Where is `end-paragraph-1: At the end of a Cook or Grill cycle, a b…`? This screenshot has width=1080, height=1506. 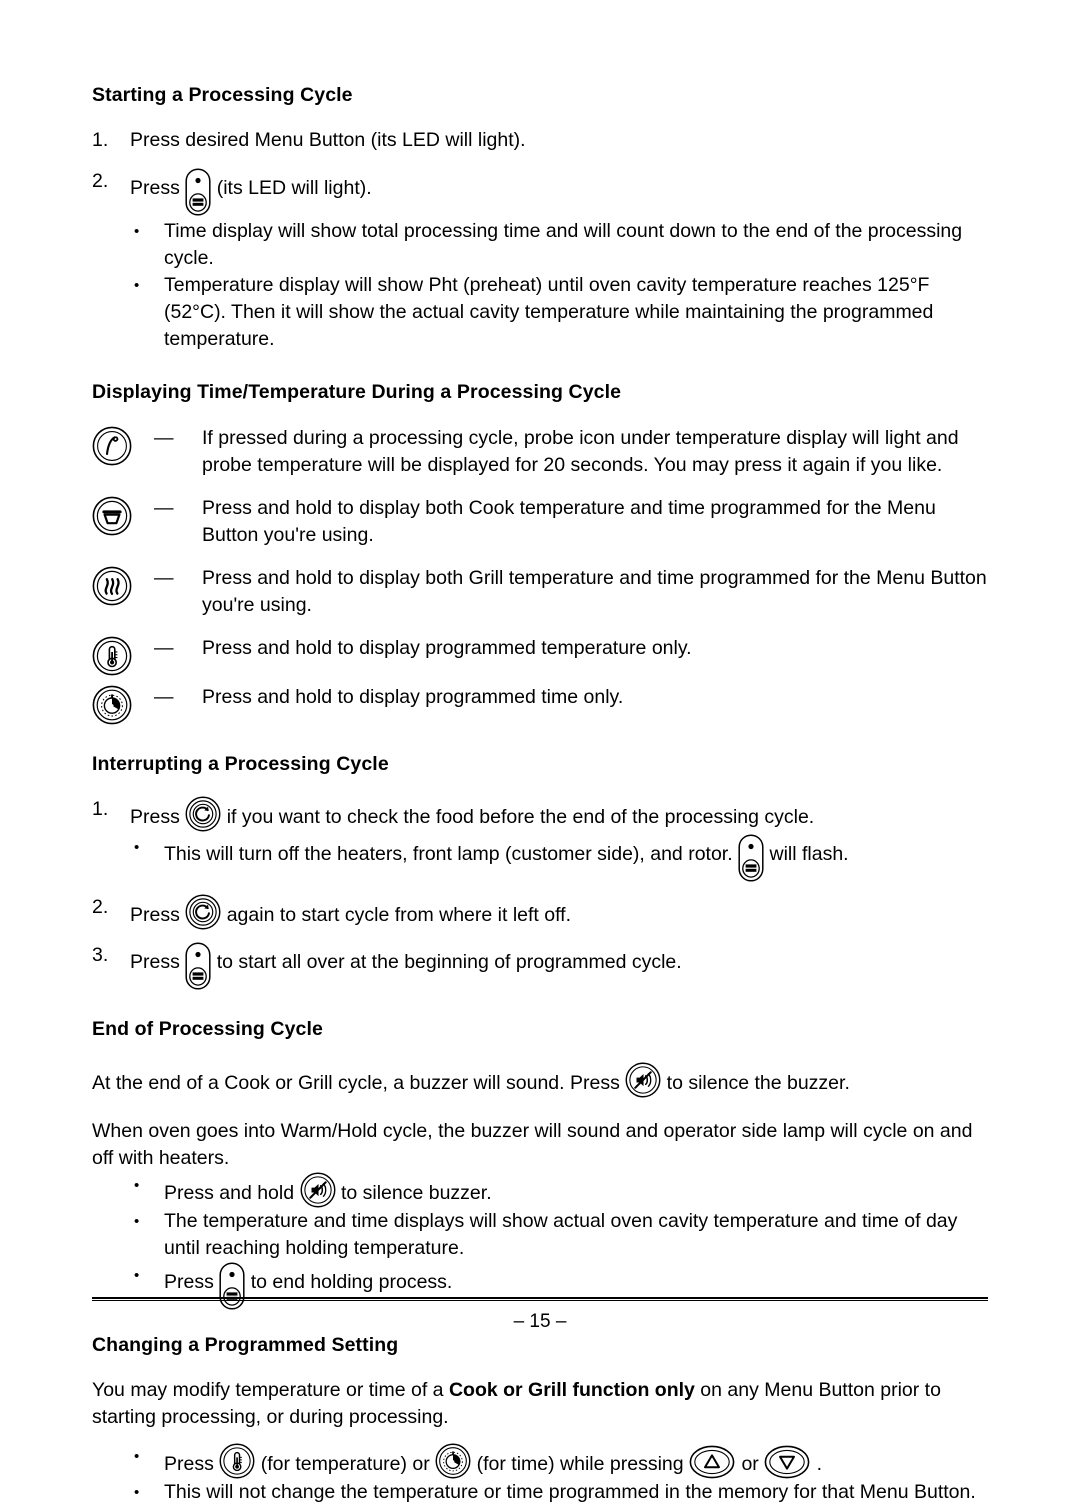 end-paragraph-1: At the end of a Cook or Grill cycle, a b… is located at coordinates (542, 1079).